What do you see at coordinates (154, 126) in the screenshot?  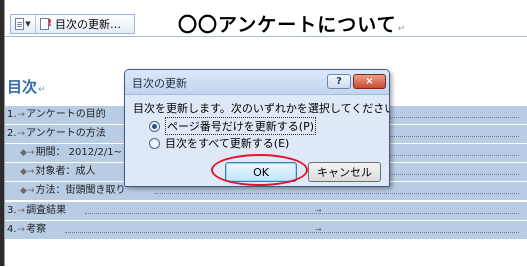 I see `radio-button-checked` at bounding box center [154, 126].